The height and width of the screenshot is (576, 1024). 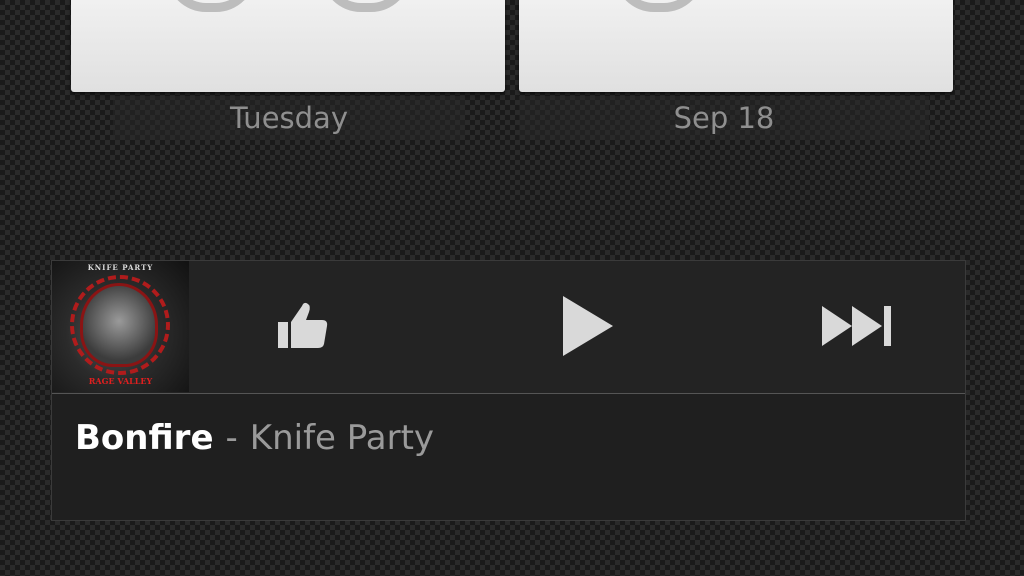 I want to click on track-info: Bonfire - Knife Party, so click(x=254, y=438).